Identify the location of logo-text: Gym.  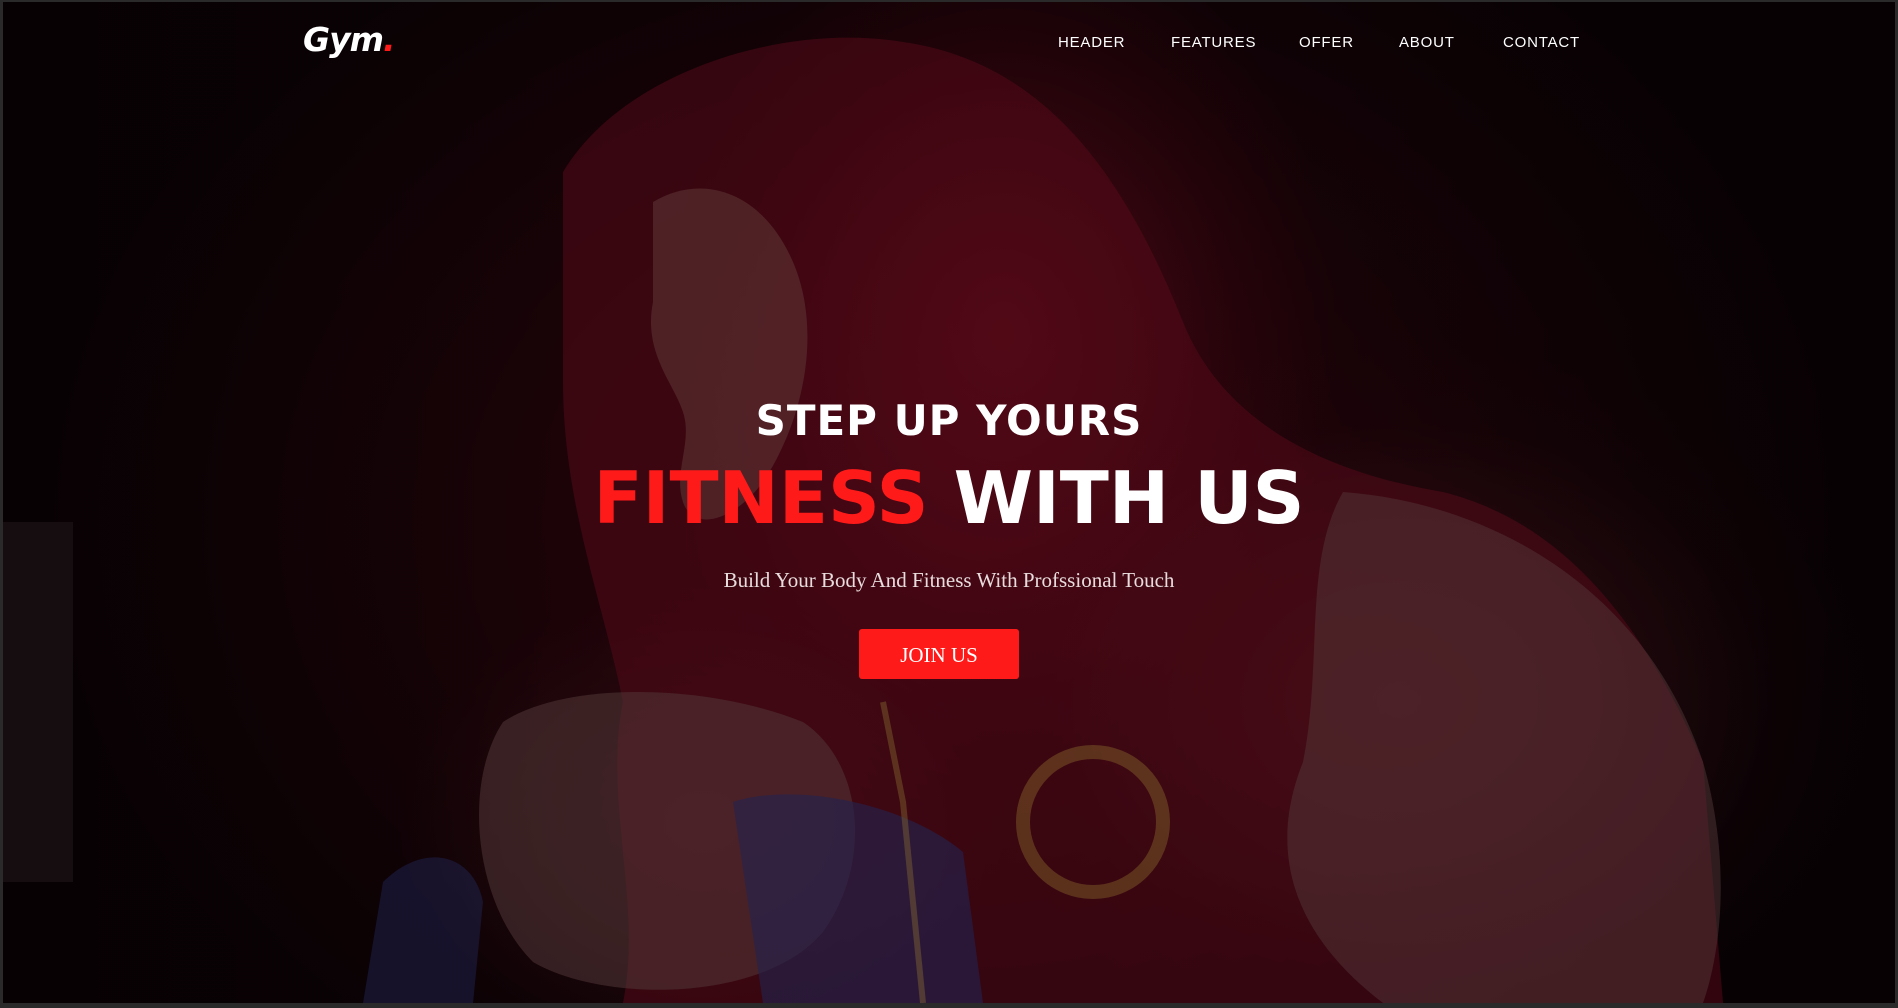
(343, 39).